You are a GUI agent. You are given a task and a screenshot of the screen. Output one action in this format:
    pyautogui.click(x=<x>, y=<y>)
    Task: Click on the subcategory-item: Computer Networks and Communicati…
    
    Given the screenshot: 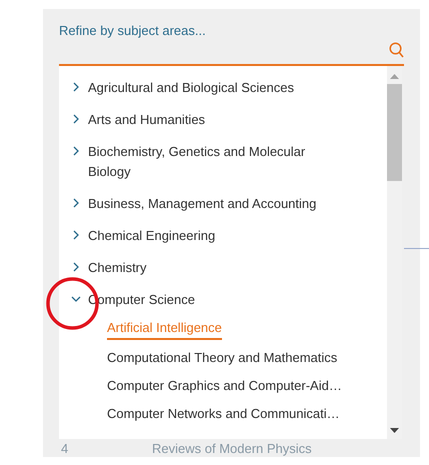 What is the action you would take?
    pyautogui.click(x=223, y=414)
    